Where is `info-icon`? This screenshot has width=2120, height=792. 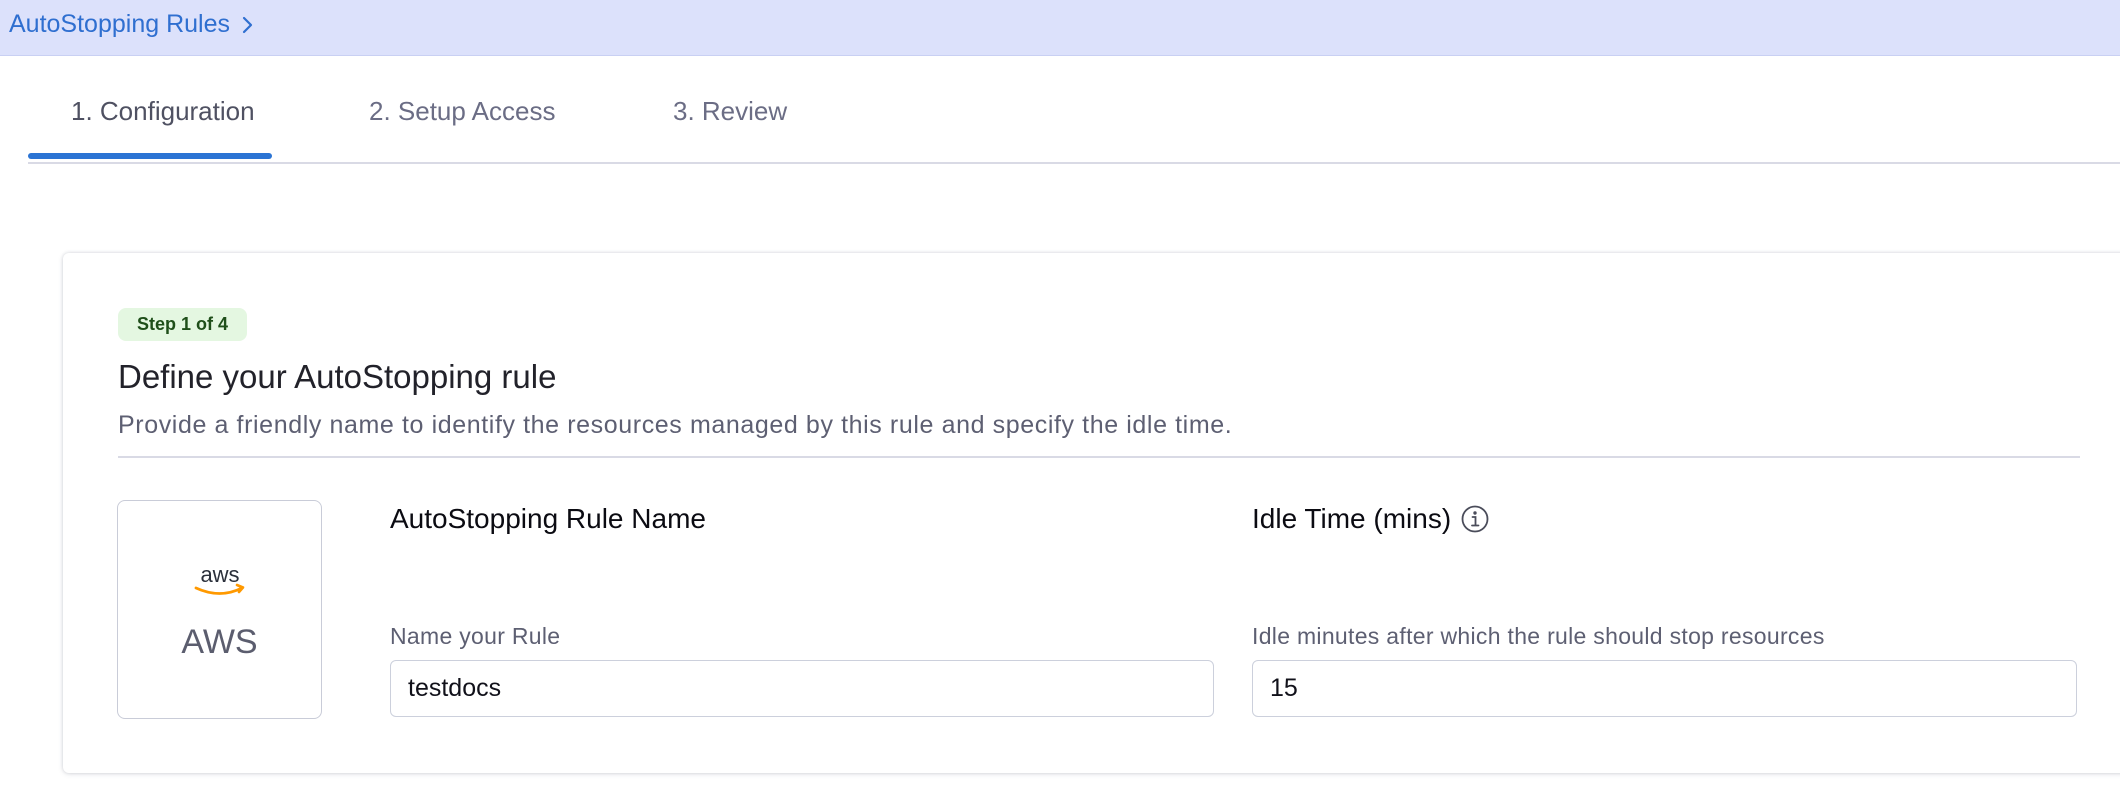 info-icon is located at coordinates (1475, 519).